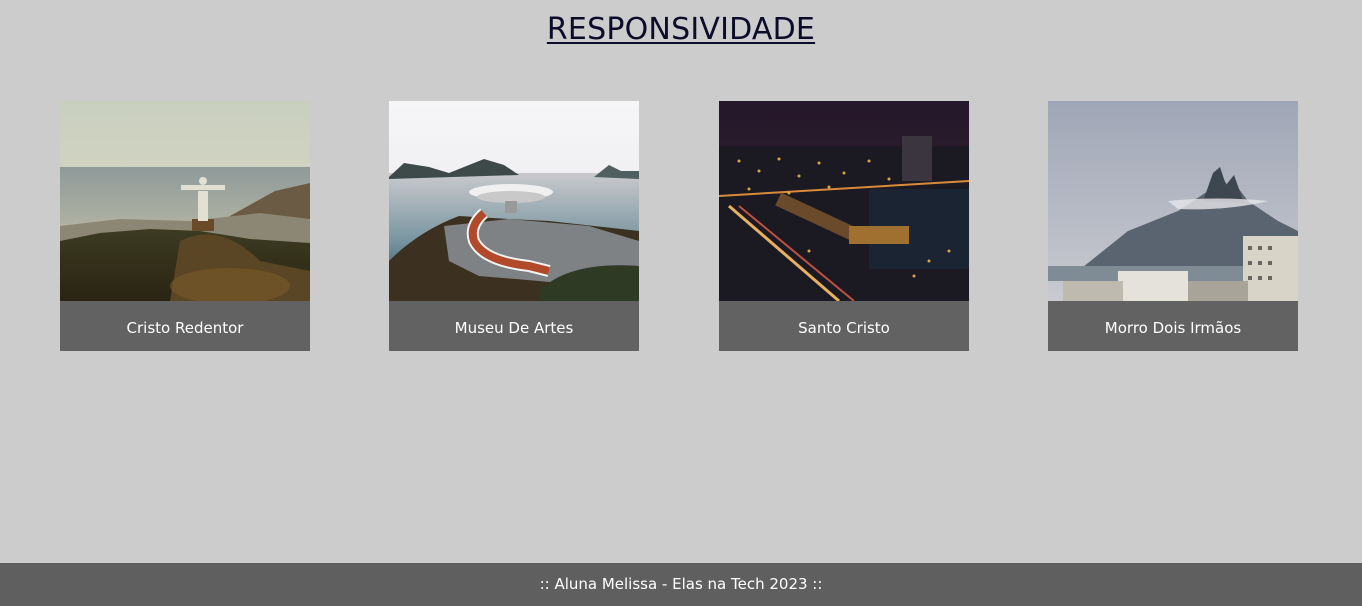 This screenshot has width=1362, height=606. What do you see at coordinates (1173, 201) in the screenshot?
I see `morro-dois-irmaos-photo` at bounding box center [1173, 201].